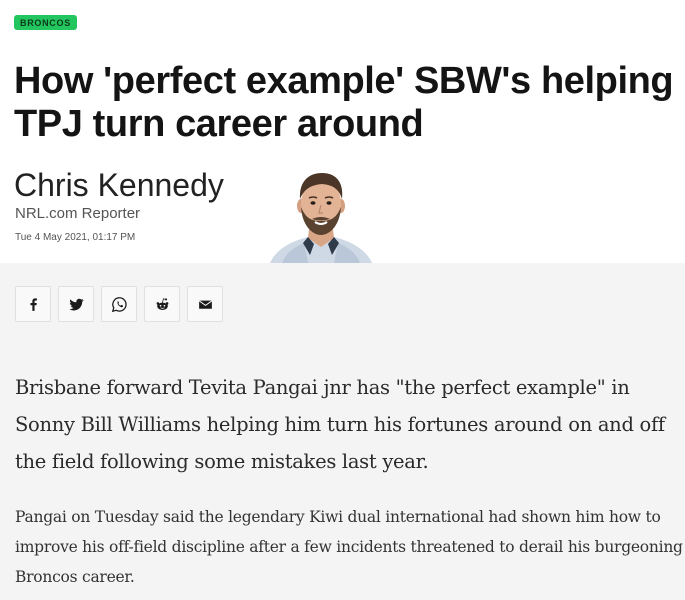  I want to click on email-icon, so click(205, 304).